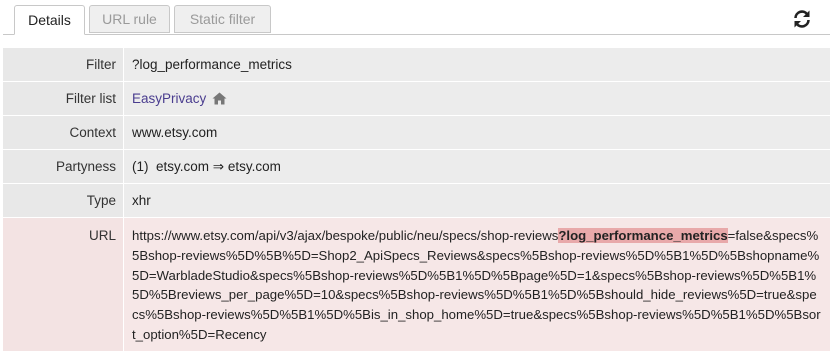  What do you see at coordinates (416, 17) in the screenshot?
I see `tab-bar: Details URL rule Static filter` at bounding box center [416, 17].